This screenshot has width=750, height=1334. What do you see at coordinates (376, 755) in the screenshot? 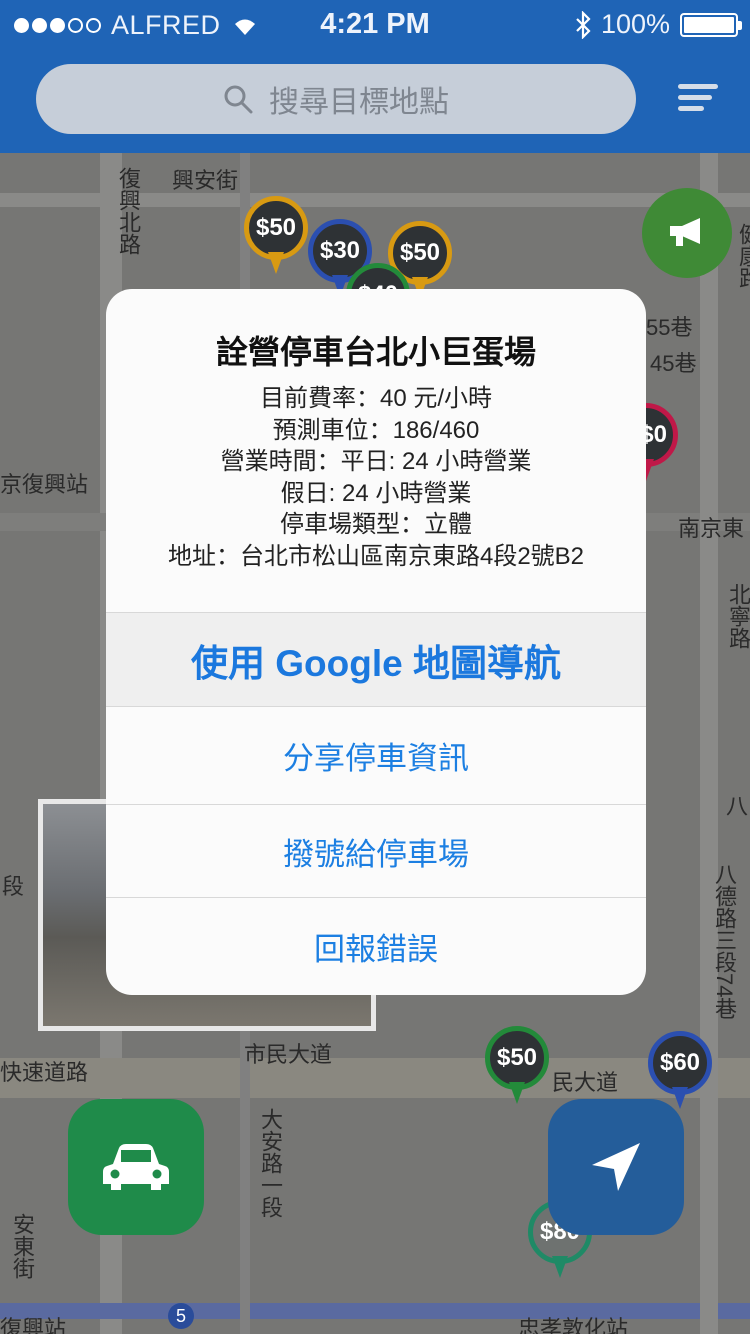
I see `share-parking-button: 分享停車資訊` at bounding box center [376, 755].